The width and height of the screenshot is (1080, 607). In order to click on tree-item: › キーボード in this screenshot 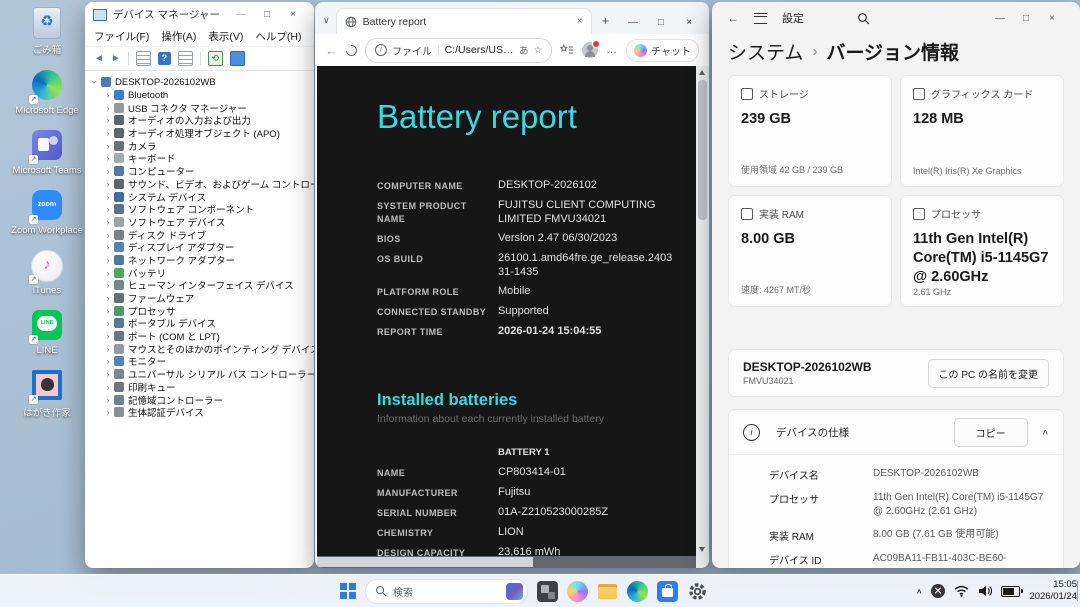, I will do `click(202, 158)`.